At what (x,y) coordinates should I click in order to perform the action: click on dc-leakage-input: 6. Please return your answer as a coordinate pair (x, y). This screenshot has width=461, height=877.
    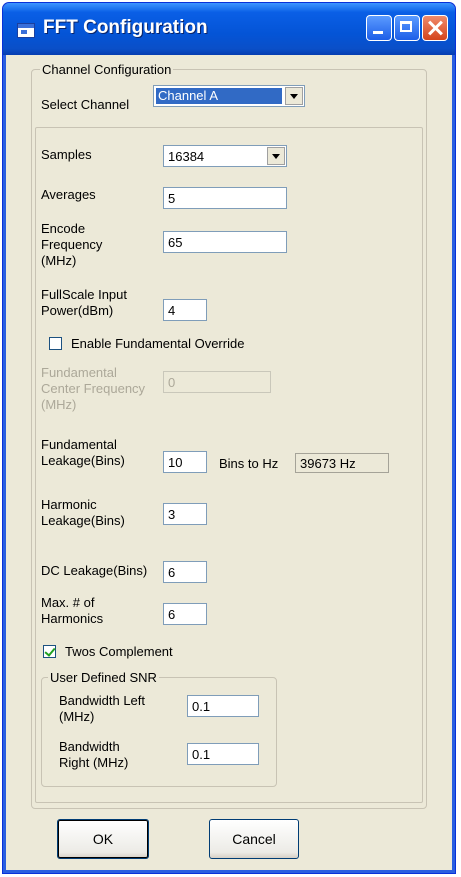
    Looking at the image, I should click on (185, 572).